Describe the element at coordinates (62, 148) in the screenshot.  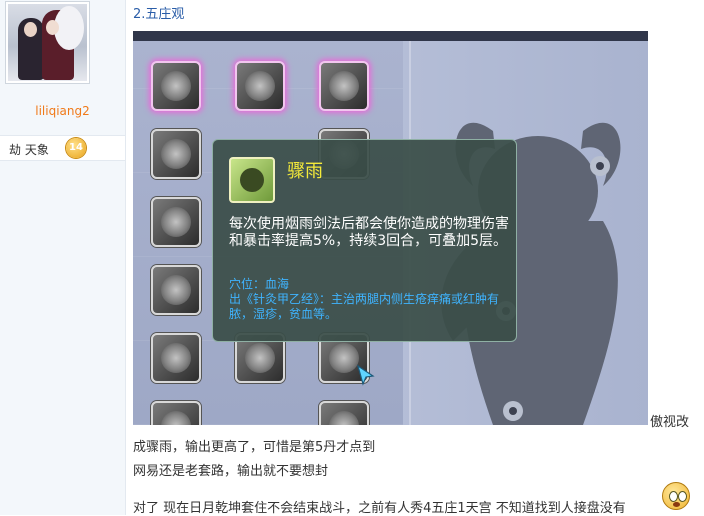
I see `rank-row: 劫 天象 14` at that location.